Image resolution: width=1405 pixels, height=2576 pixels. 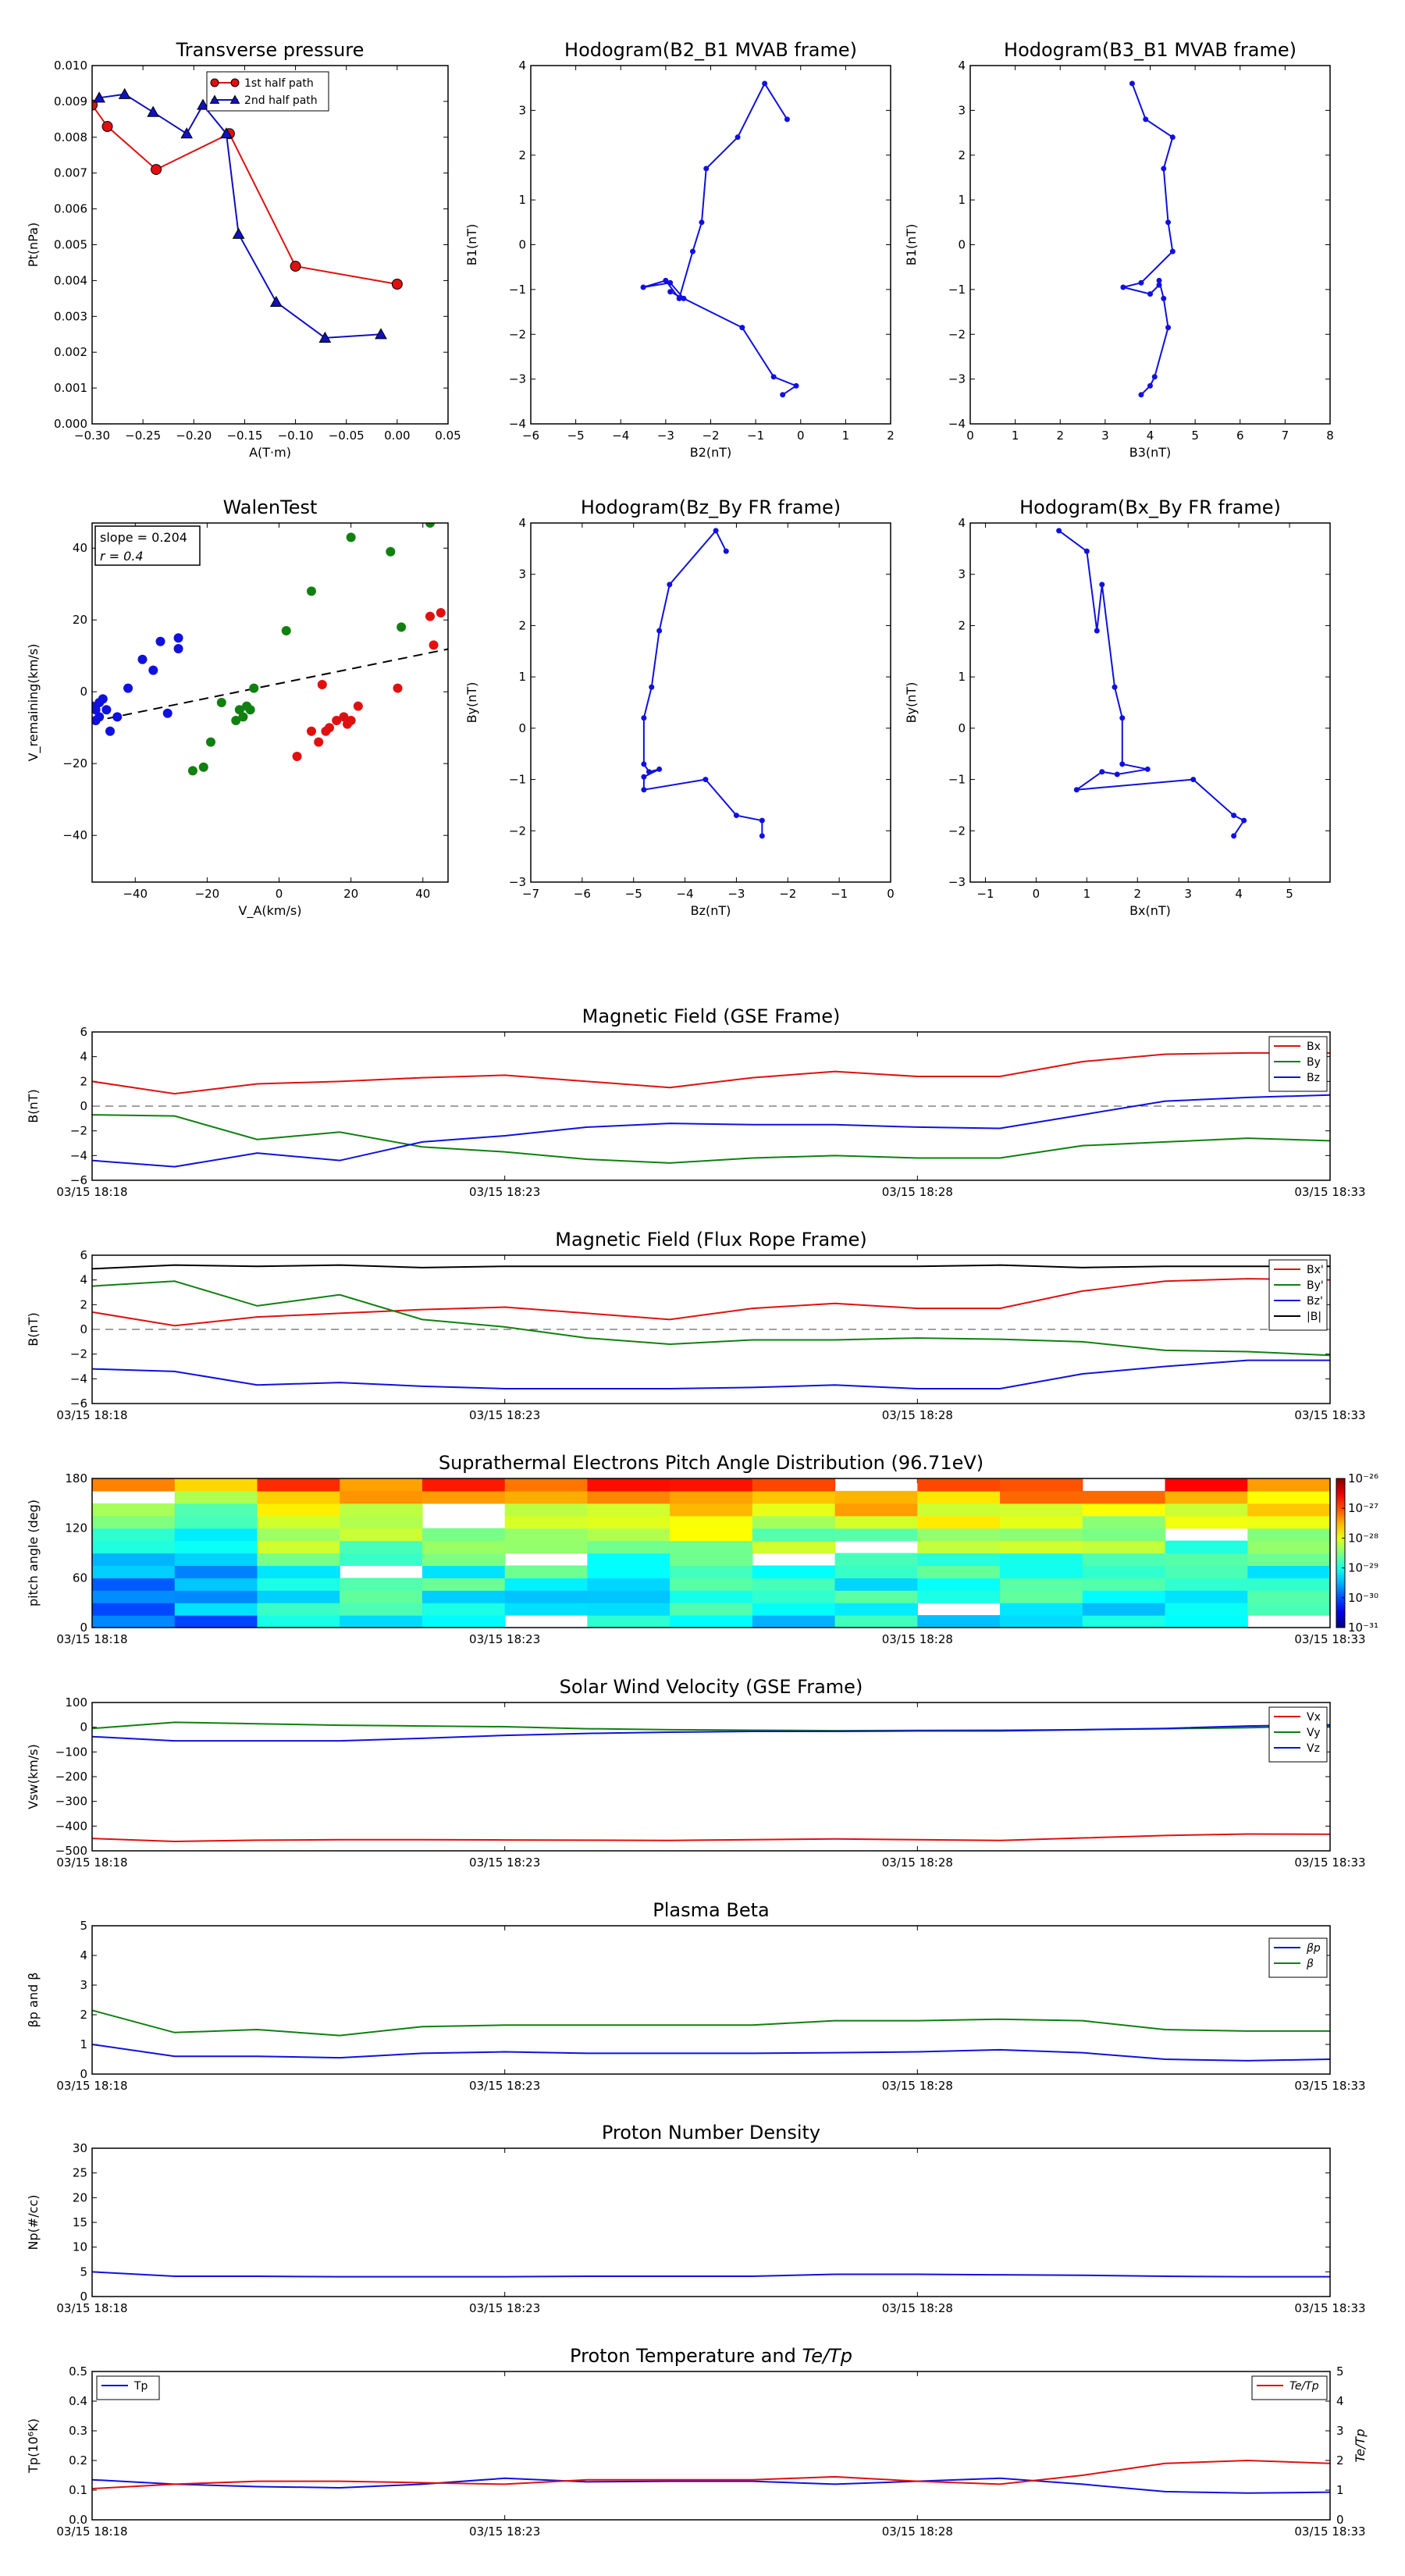 I want to click on y-tick-label: 20, so click(x=80, y=2197).